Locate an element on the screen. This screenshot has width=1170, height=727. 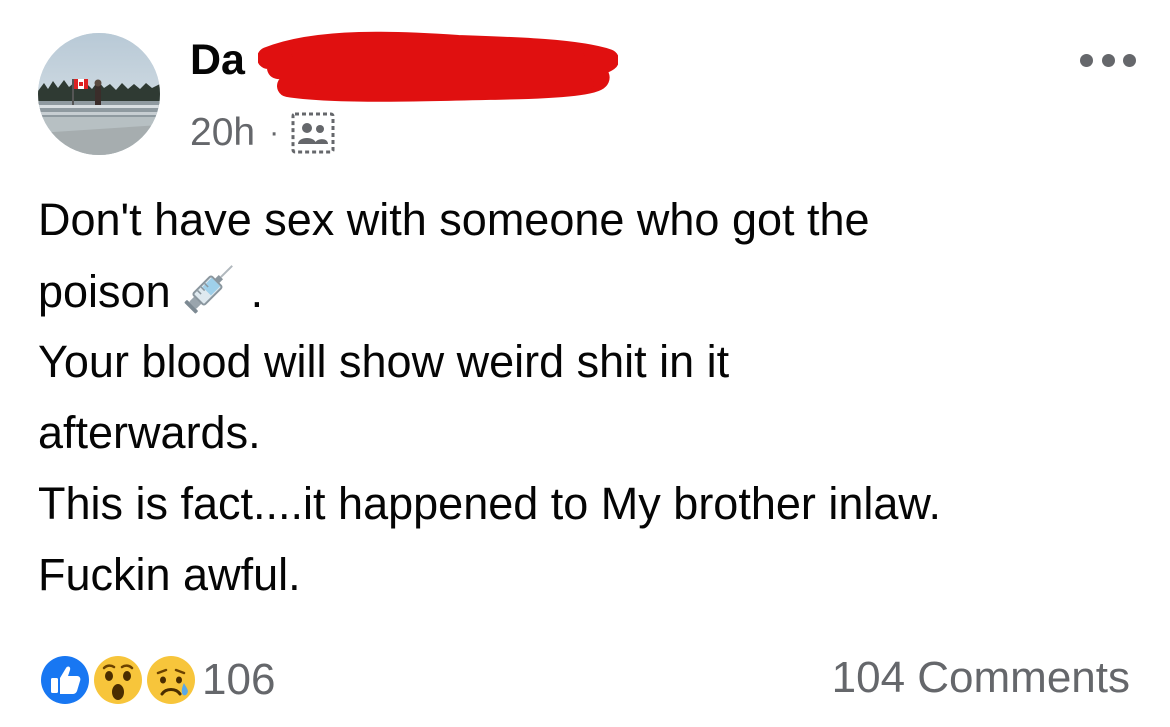
syringe-emoji is located at coordinates (208, 289).